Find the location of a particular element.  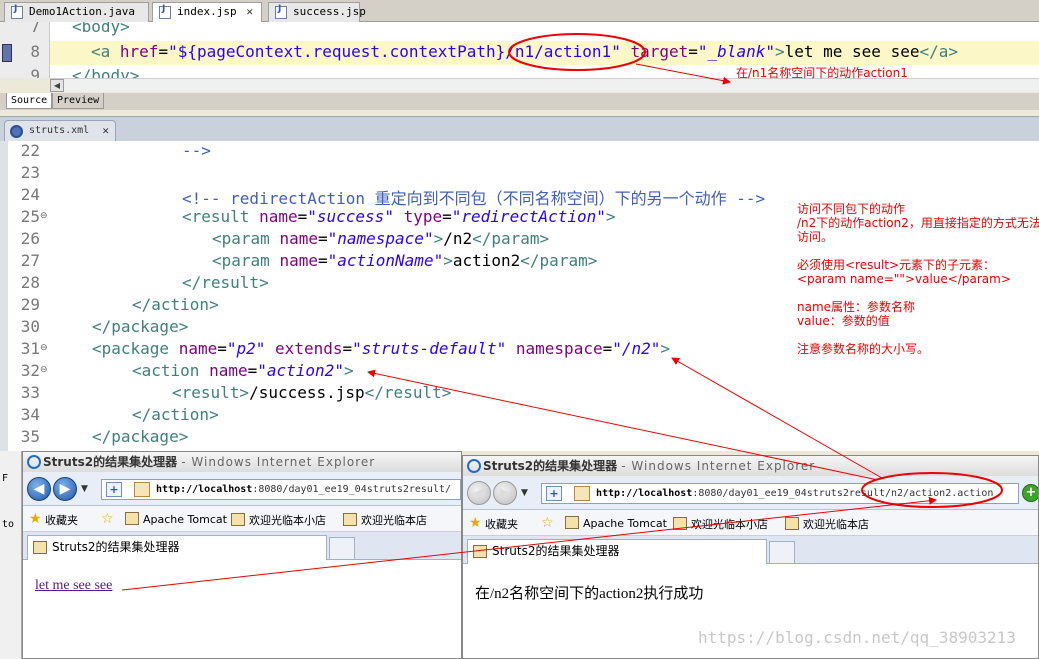

tab-preview: Preview is located at coordinates (78, 101).